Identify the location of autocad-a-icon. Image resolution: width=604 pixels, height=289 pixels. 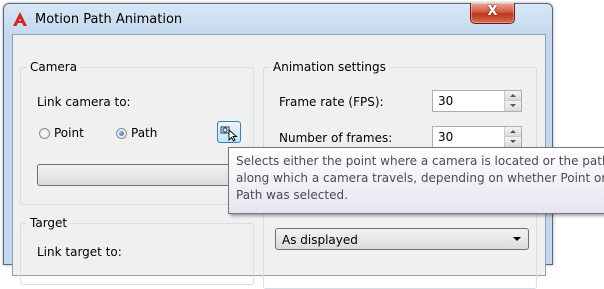
(20, 19).